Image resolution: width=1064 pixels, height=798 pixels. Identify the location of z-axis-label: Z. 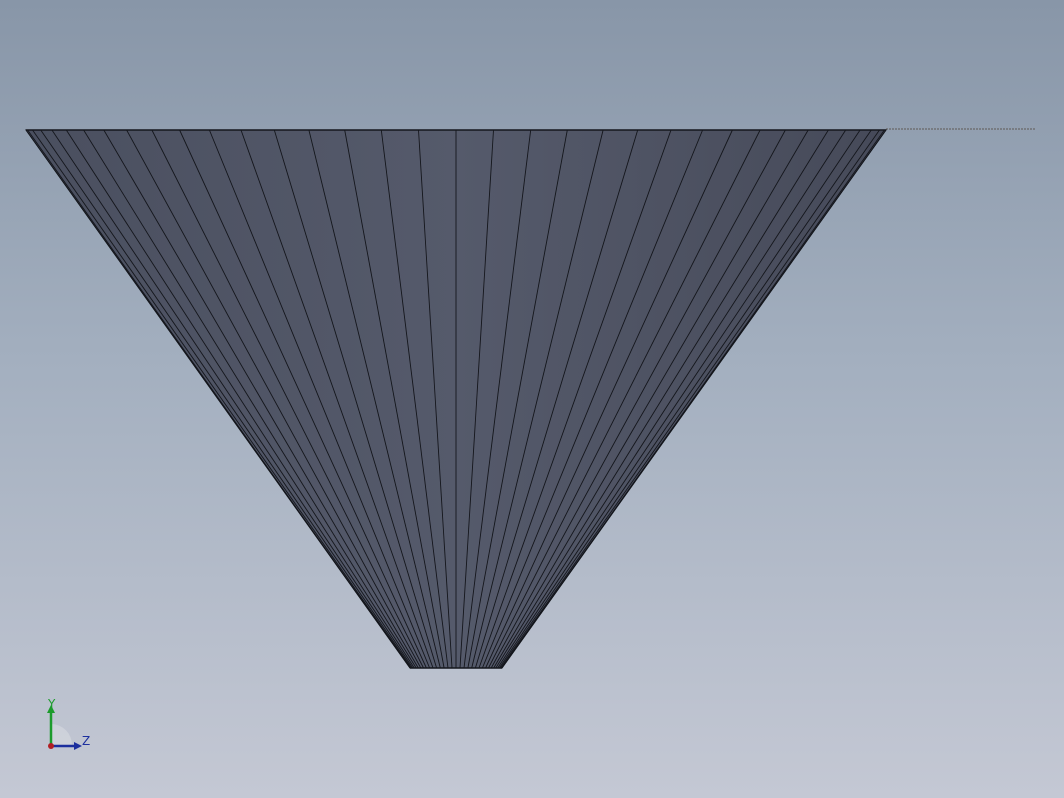
(86, 741).